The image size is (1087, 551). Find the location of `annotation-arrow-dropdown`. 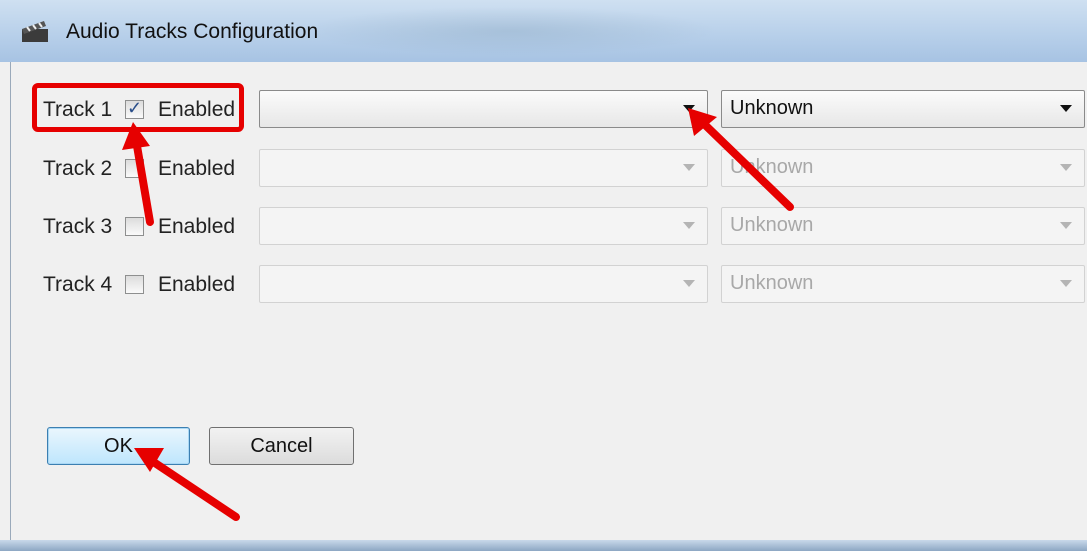

annotation-arrow-dropdown is located at coordinates (745, 163).